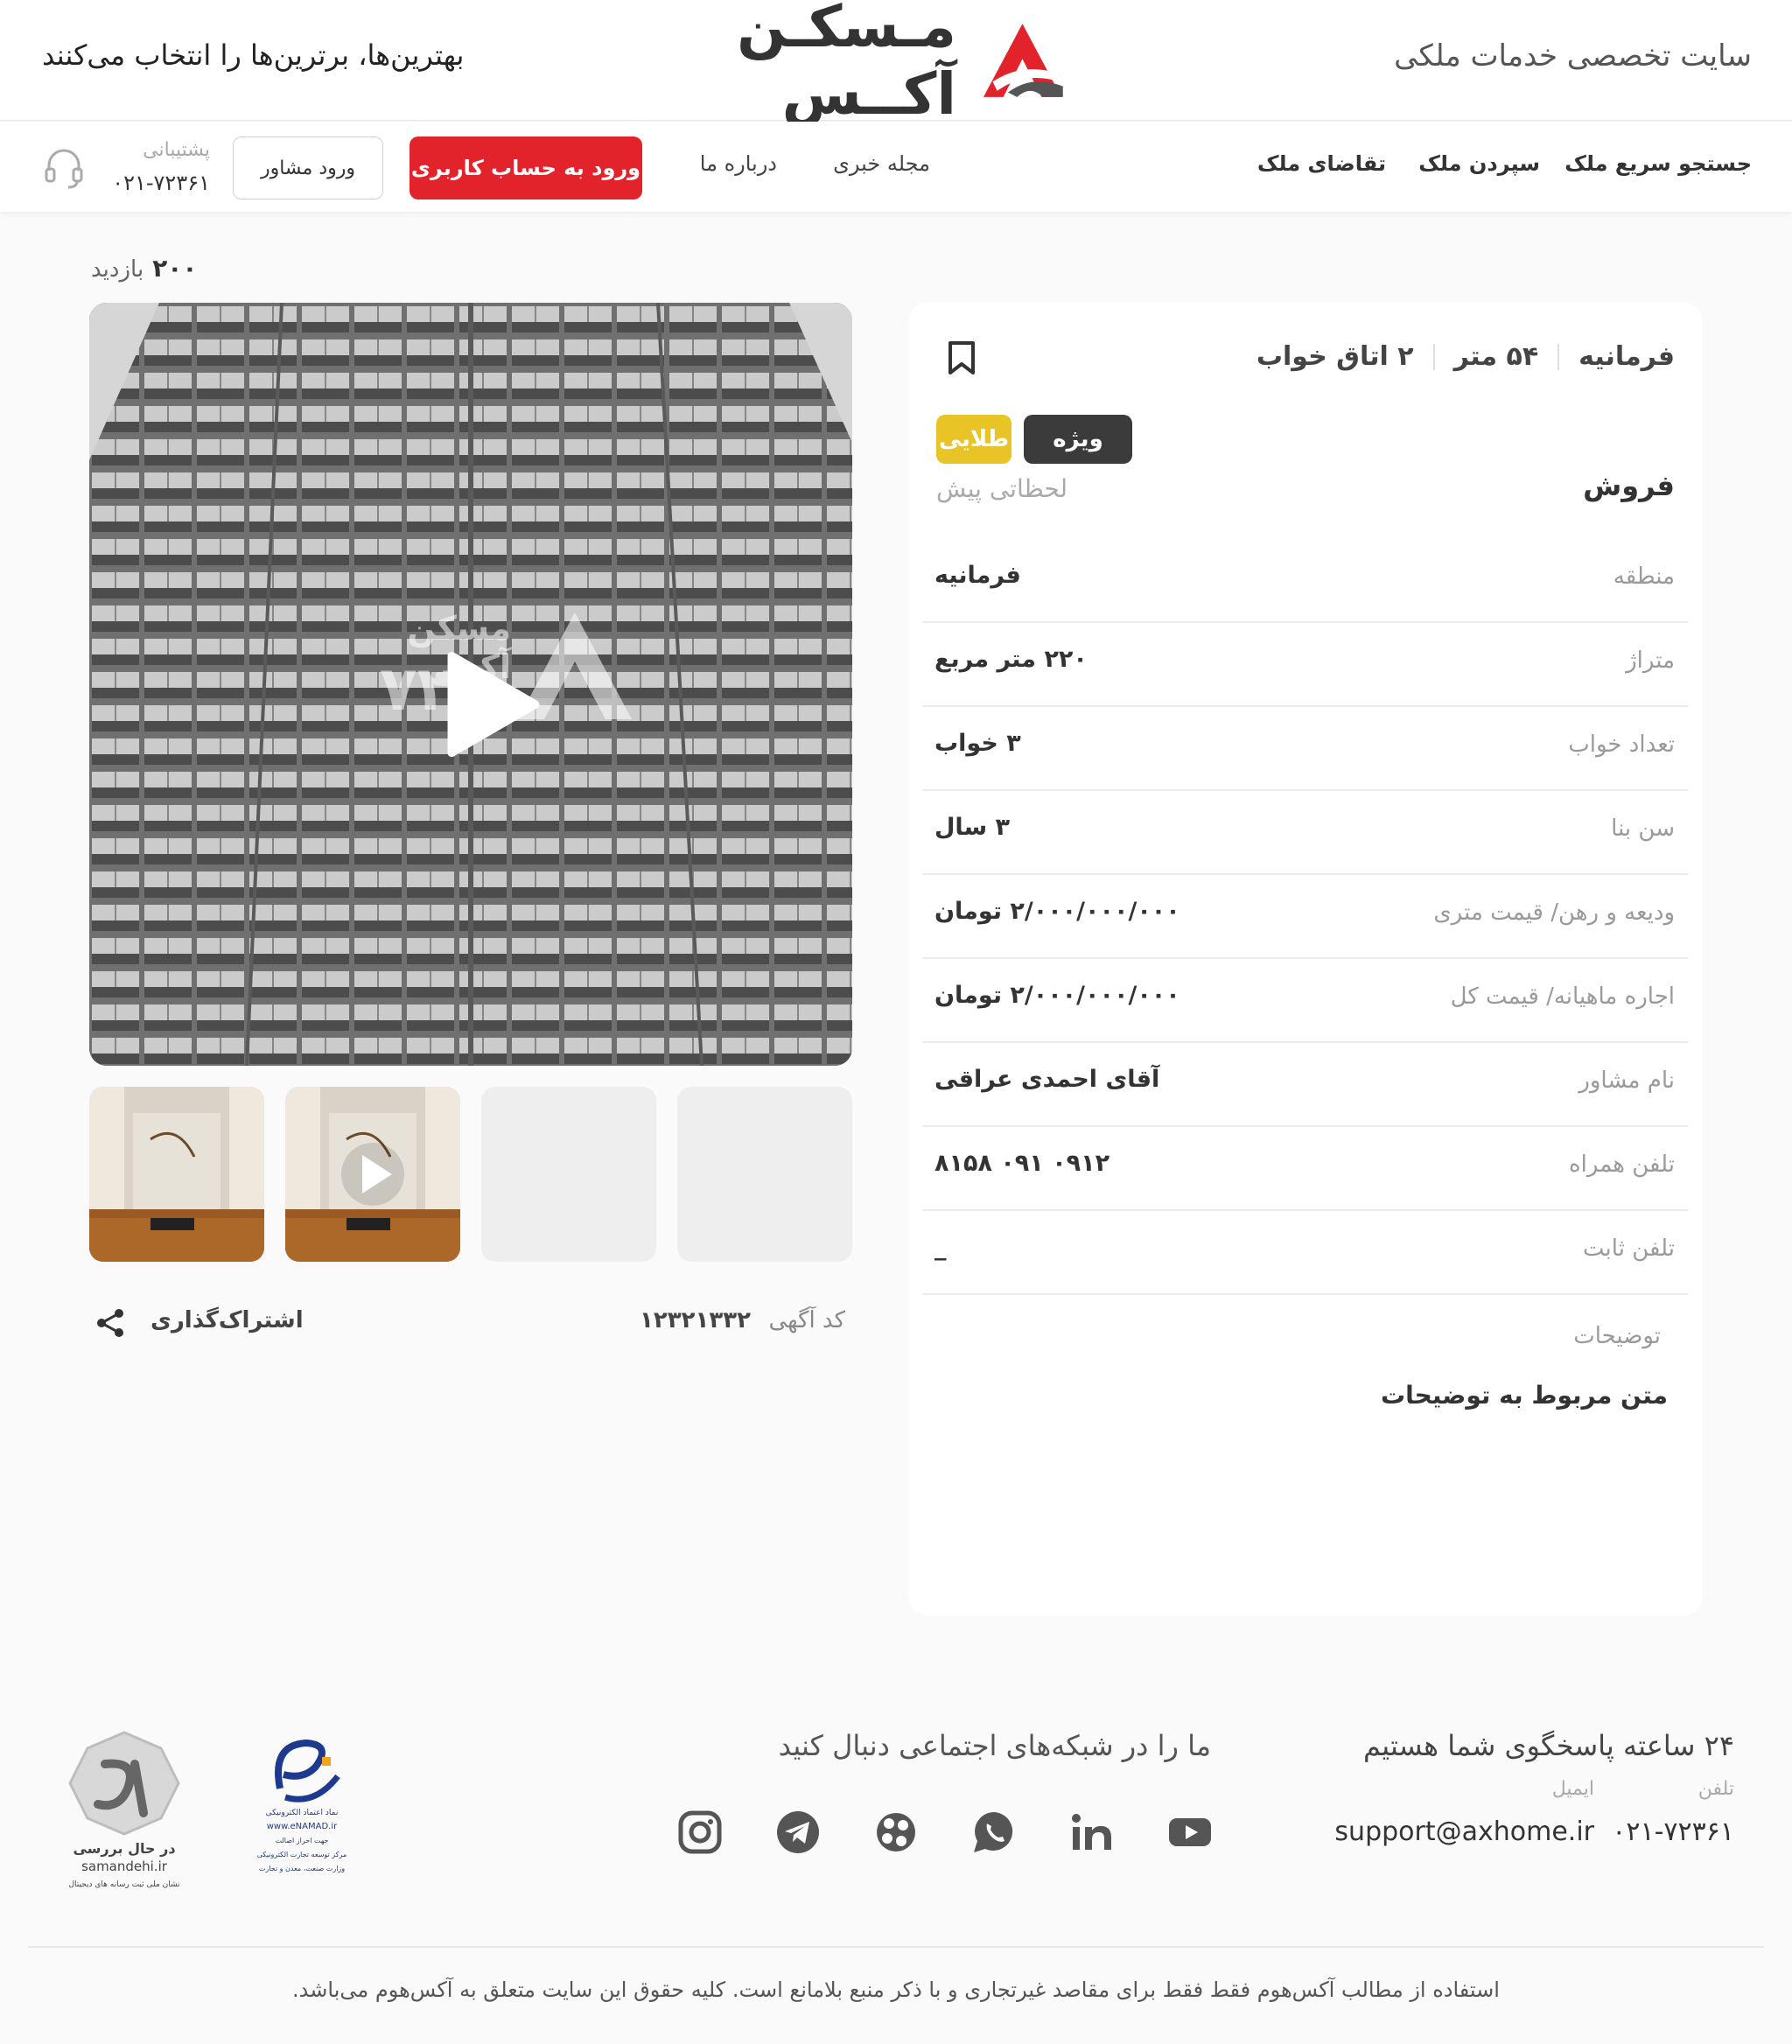  Describe the element at coordinates (117, 269) in the screenshot. I see `view-count-label: بازدید` at that location.